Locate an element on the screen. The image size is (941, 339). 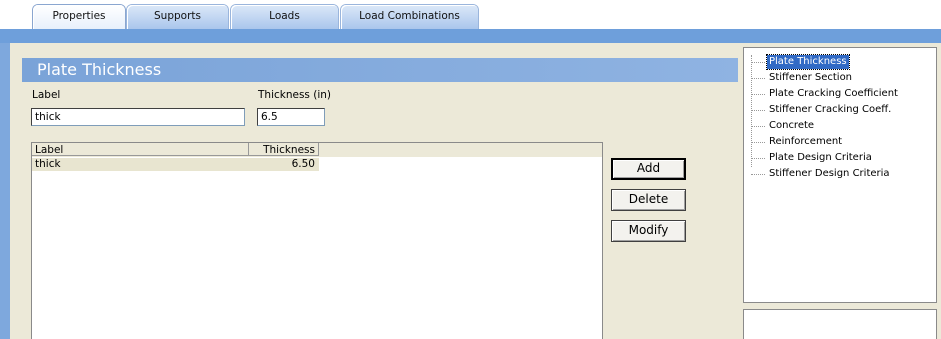
table-row: thick 6.50 is located at coordinates (175, 164).